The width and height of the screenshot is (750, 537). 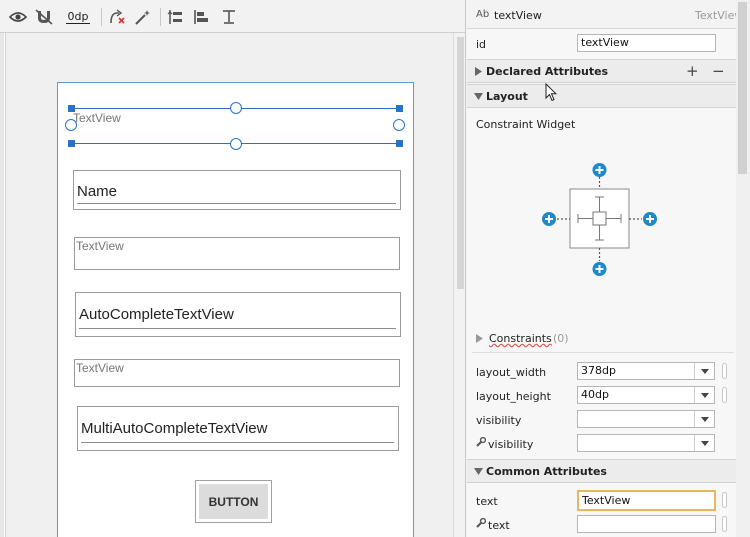 I want to click on constraints-count: (0), so click(x=561, y=338).